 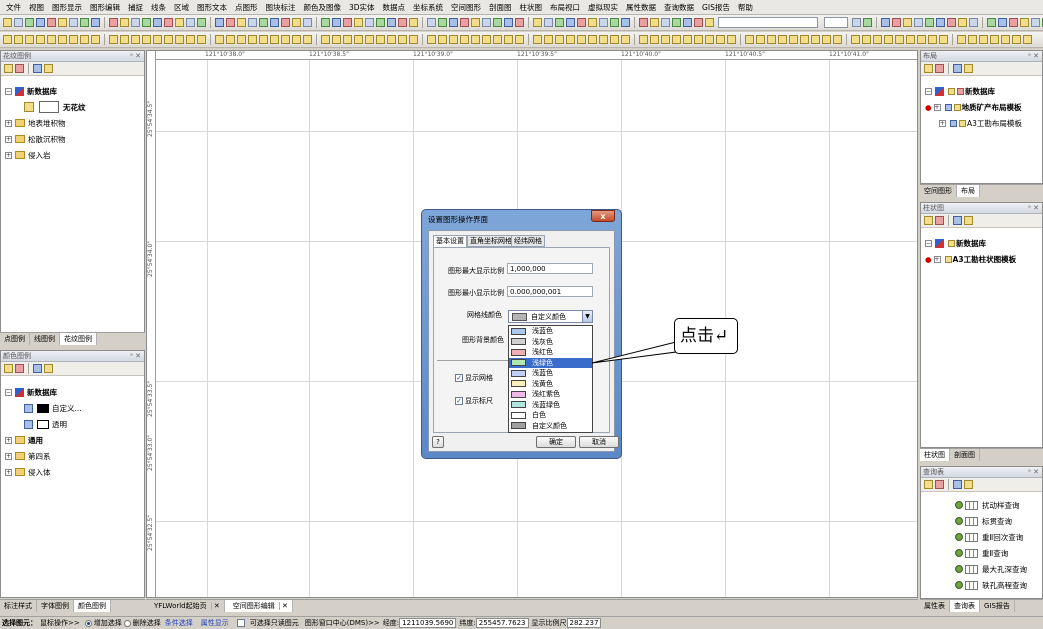 What do you see at coordinates (716, 7) in the screenshot?
I see `menu-item: GIS报告` at bounding box center [716, 7].